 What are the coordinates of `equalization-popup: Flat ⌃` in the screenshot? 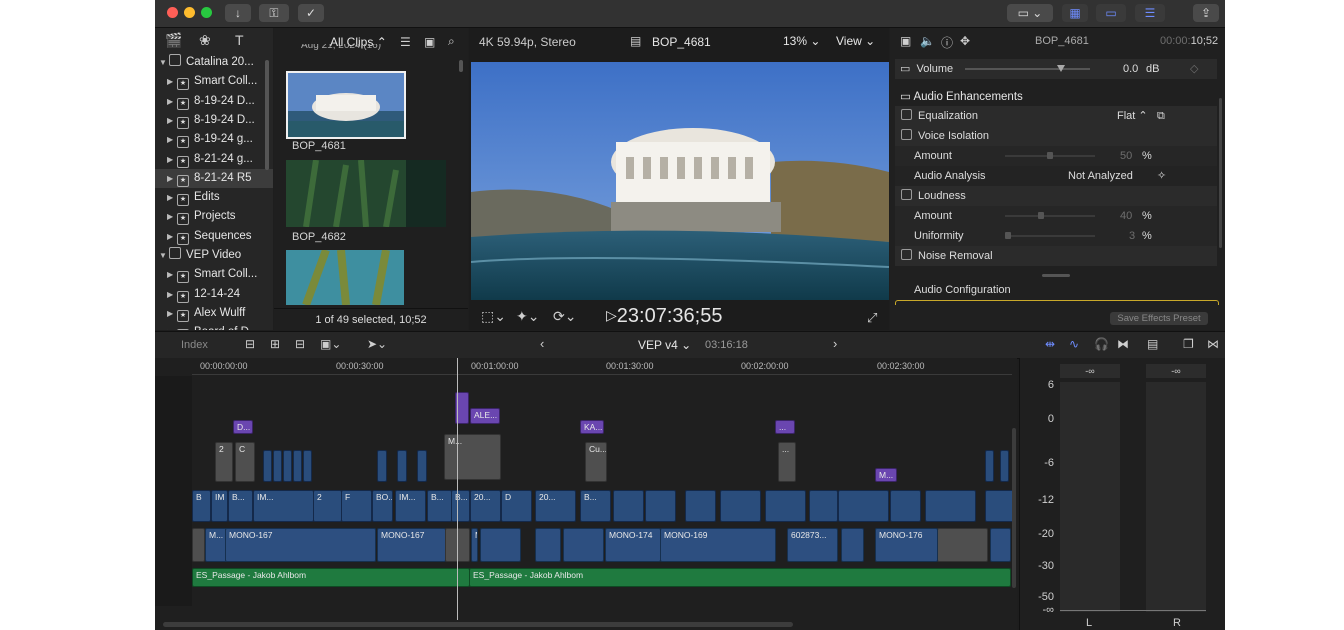 It's located at (1132, 116).